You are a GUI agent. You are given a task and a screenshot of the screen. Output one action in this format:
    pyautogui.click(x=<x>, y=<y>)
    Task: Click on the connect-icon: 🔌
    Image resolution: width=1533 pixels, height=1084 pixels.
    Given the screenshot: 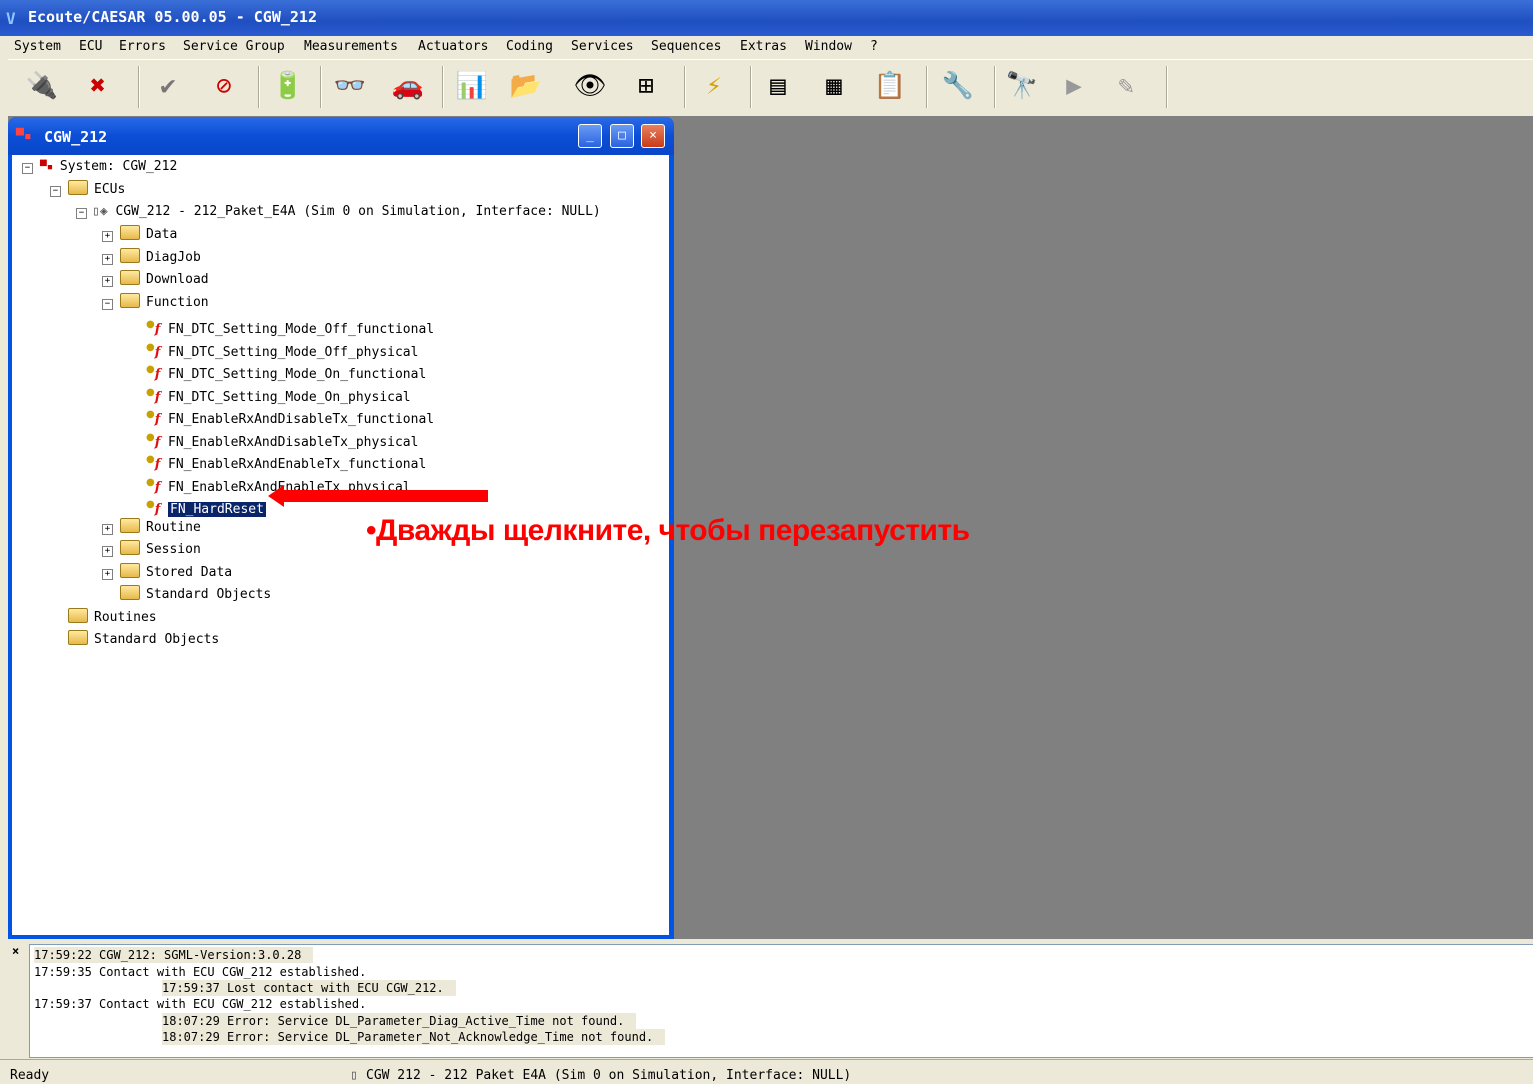 What is the action you would take?
    pyautogui.click(x=42, y=86)
    